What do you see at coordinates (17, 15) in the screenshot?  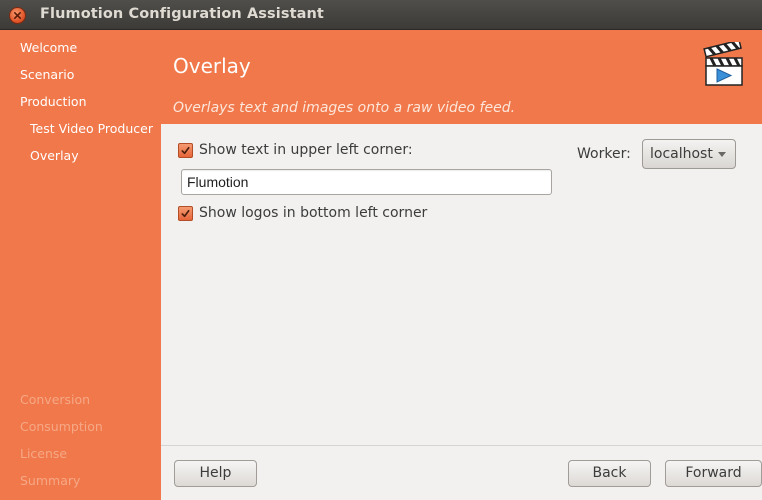 I see `close-icon` at bounding box center [17, 15].